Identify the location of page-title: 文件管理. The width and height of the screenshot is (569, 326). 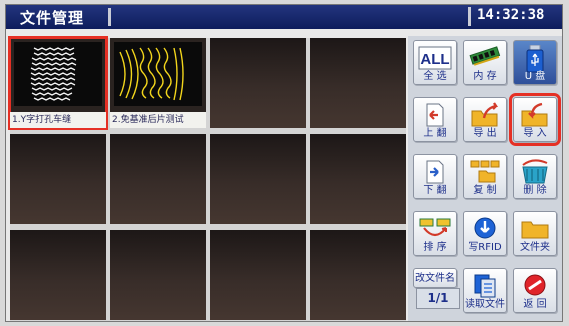
(52, 18).